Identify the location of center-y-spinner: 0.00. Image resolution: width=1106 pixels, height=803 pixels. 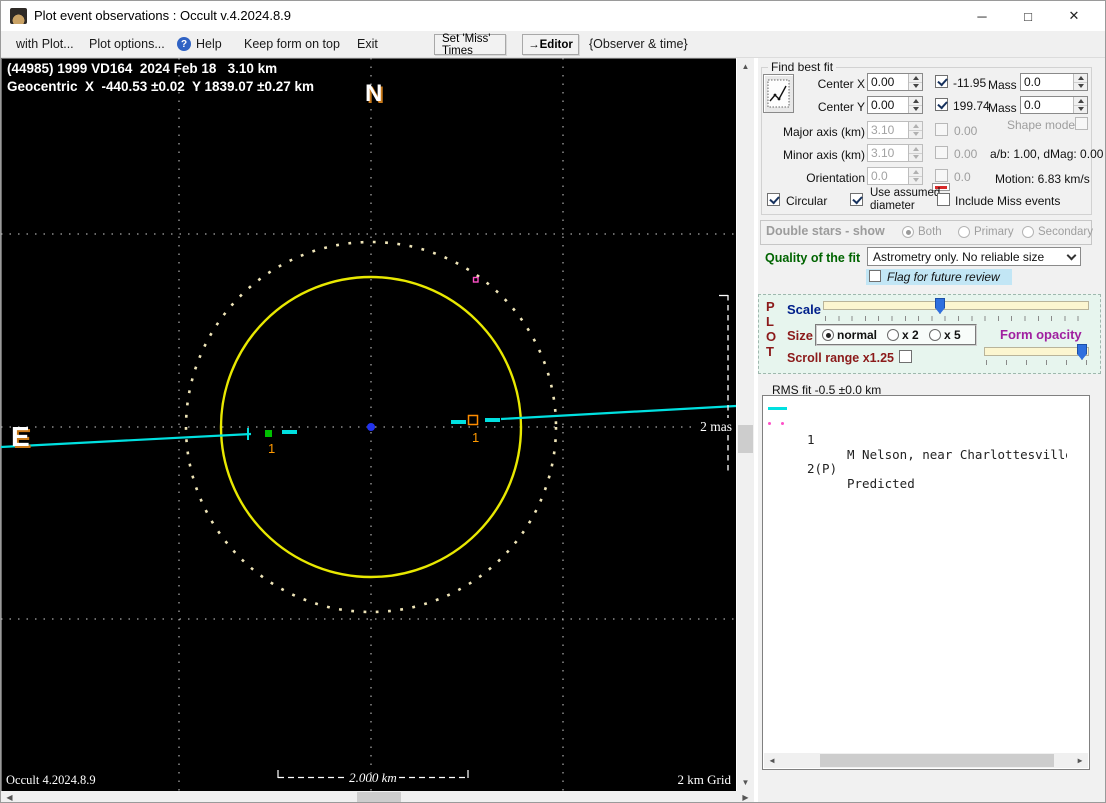
(895, 105).